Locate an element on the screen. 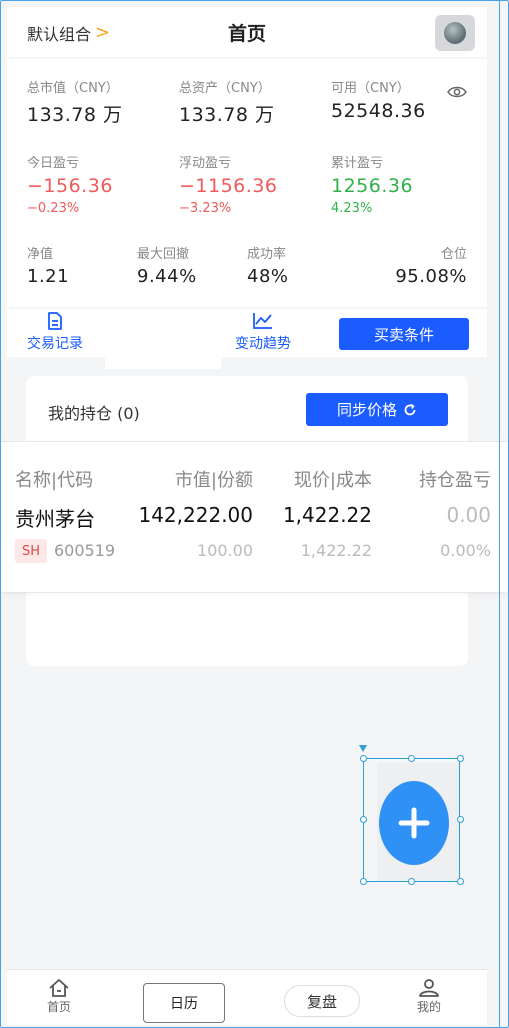 This screenshot has width=509, height=1028. blank-placeholder is located at coordinates (163, 339).